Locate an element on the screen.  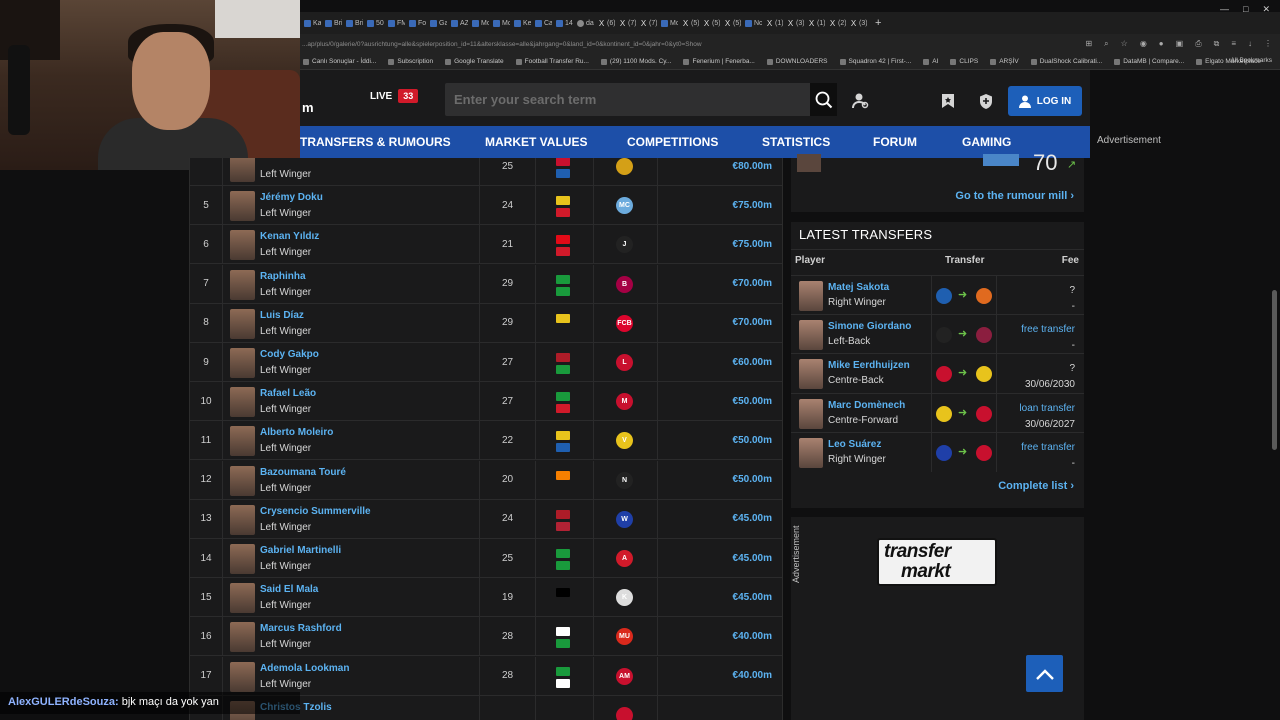
bookmark-item: ARŞİV is located at coordinates (1004, 61).